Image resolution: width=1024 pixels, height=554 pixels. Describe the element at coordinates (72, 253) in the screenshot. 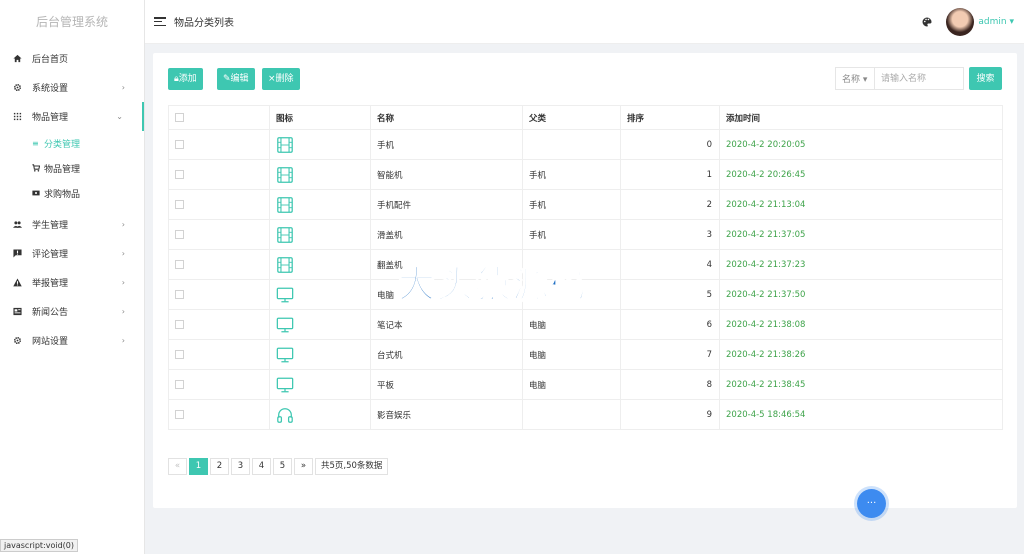

I see `sidebar-item-comments: 评论管理 ›` at that location.